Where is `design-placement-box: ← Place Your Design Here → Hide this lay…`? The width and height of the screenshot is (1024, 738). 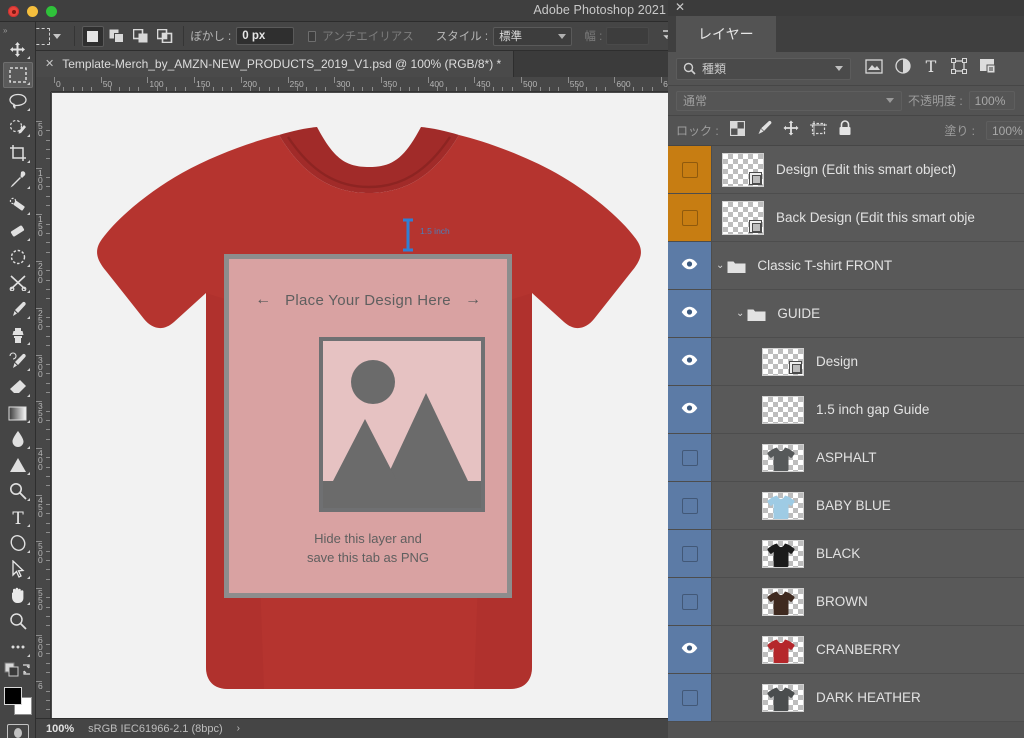
design-placement-box: ← Place Your Design Here → Hide this lay… is located at coordinates (368, 426).